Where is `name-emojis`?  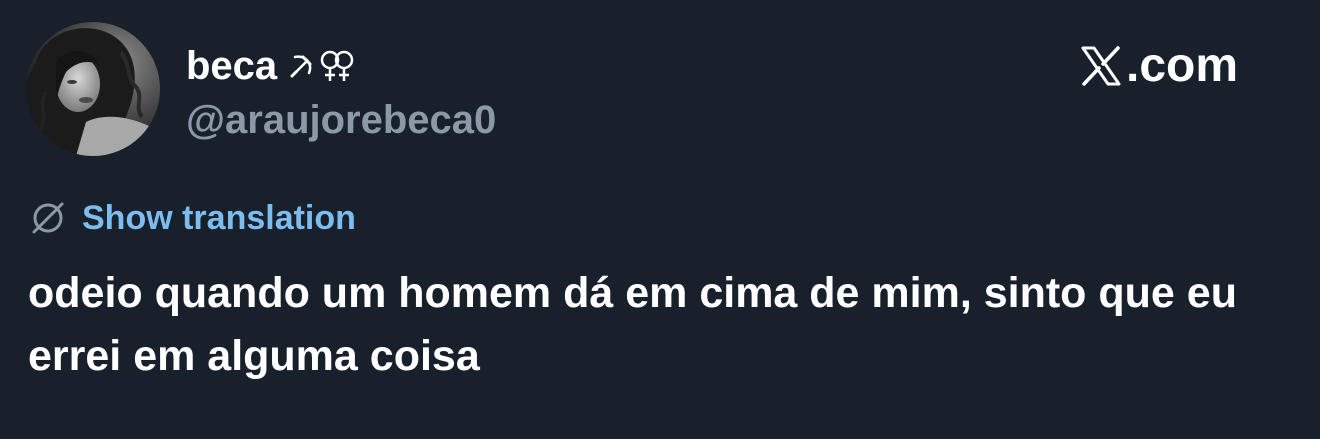 name-emojis is located at coordinates (321, 66).